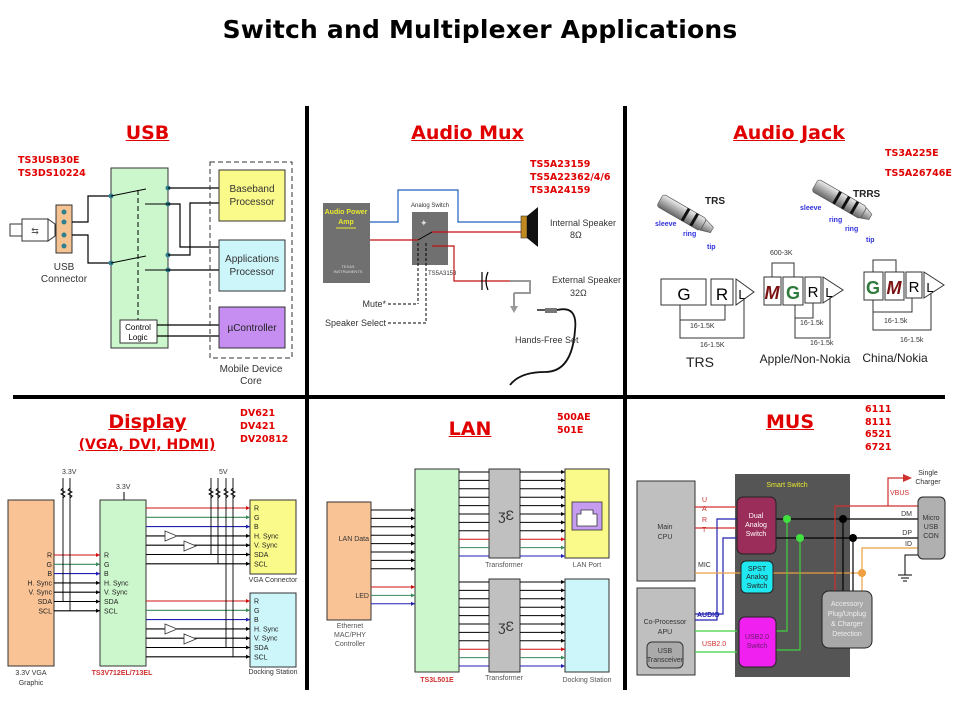 This screenshot has width=960, height=720. What do you see at coordinates (704, 500) in the screenshot?
I see `uart-label: U` at bounding box center [704, 500].